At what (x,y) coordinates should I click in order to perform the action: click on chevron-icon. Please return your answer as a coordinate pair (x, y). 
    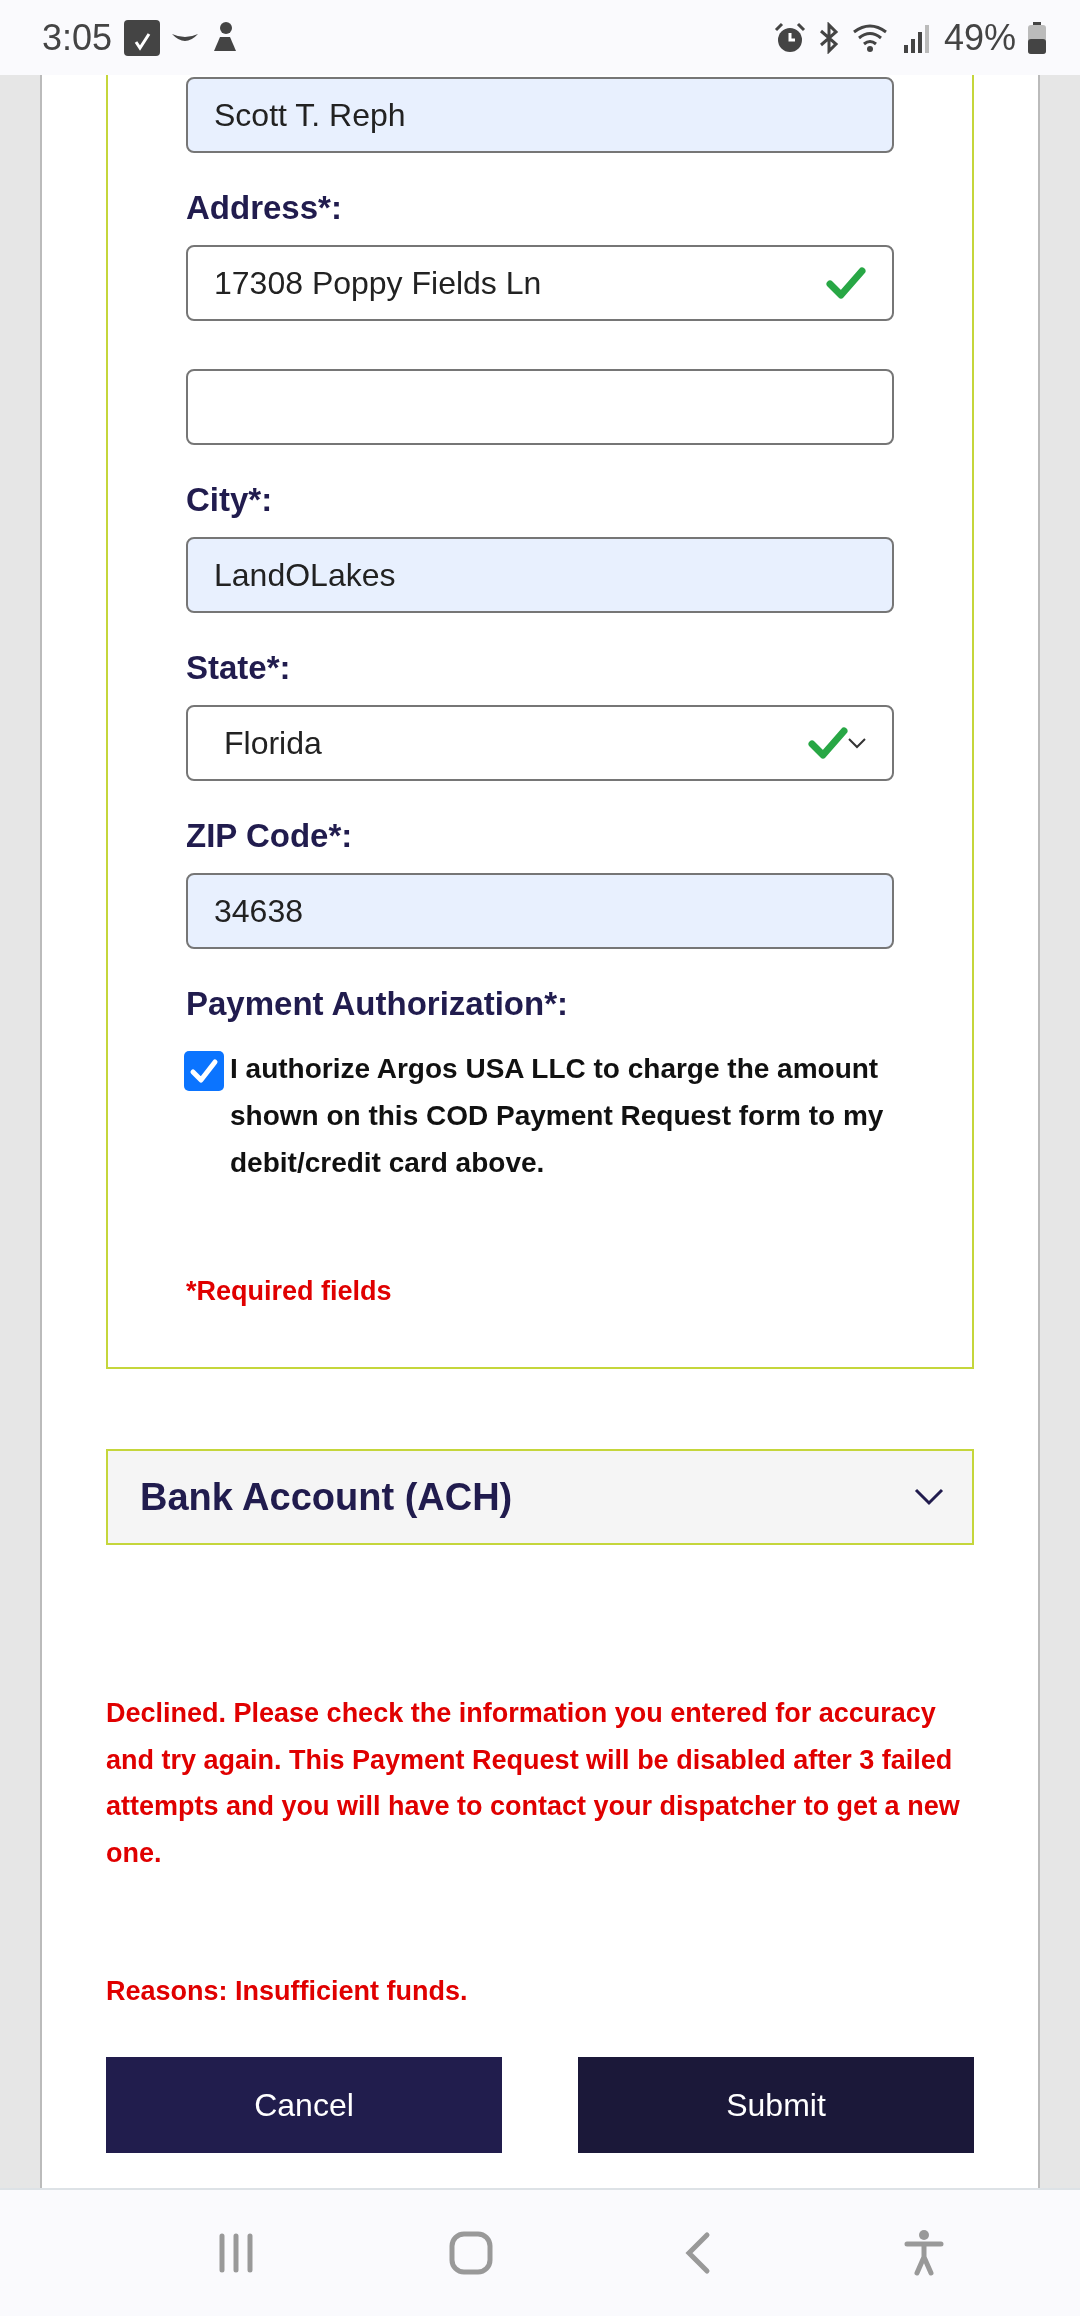
    Looking at the image, I should click on (929, 1497).